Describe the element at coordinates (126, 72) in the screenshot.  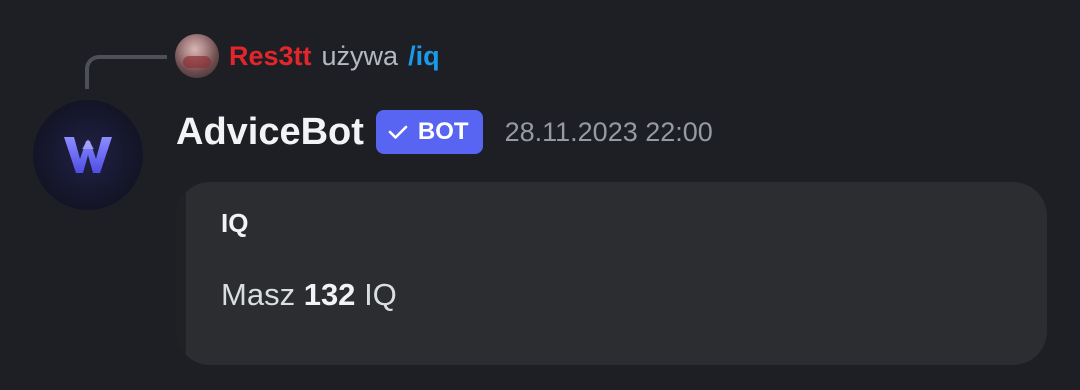
I see `reply-connector-line` at that location.